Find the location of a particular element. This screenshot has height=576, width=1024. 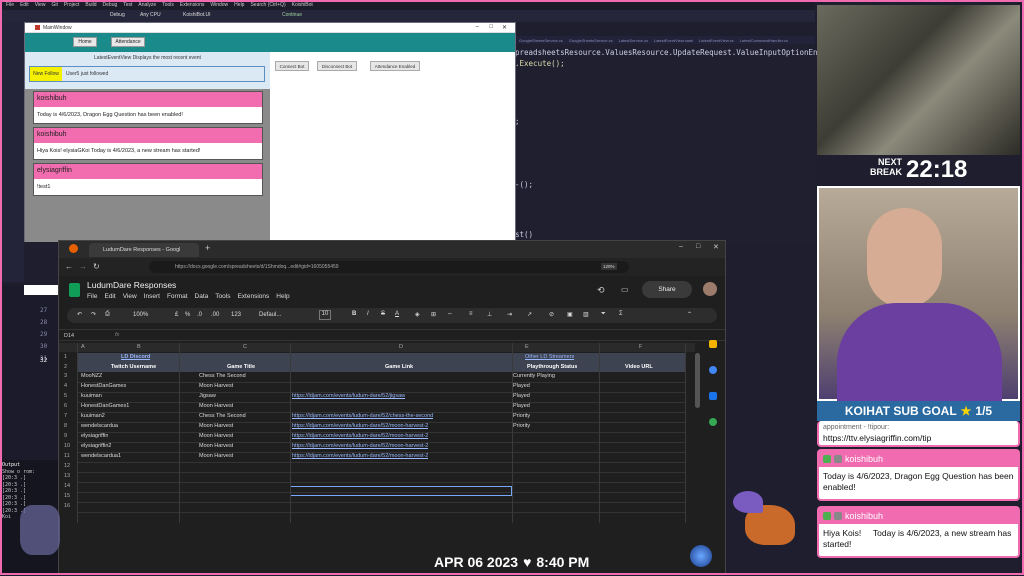

attendance-nav-button: Attendance is located at coordinates (128, 42).